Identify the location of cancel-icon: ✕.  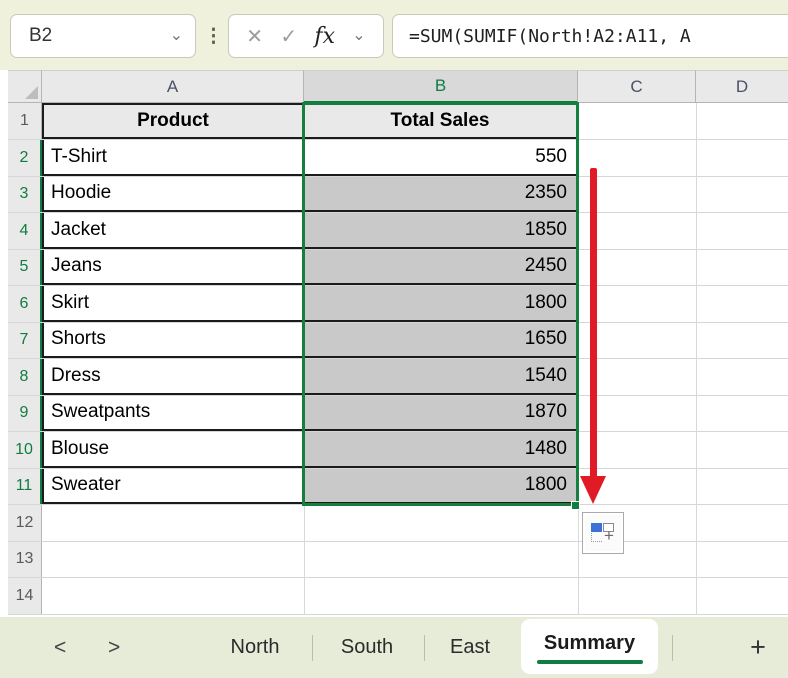
(254, 36).